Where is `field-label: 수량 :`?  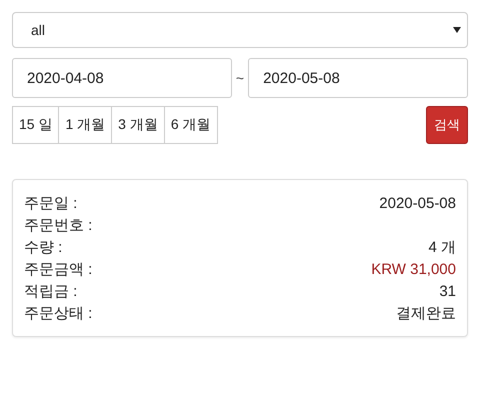 field-label: 수량 : is located at coordinates (43, 247).